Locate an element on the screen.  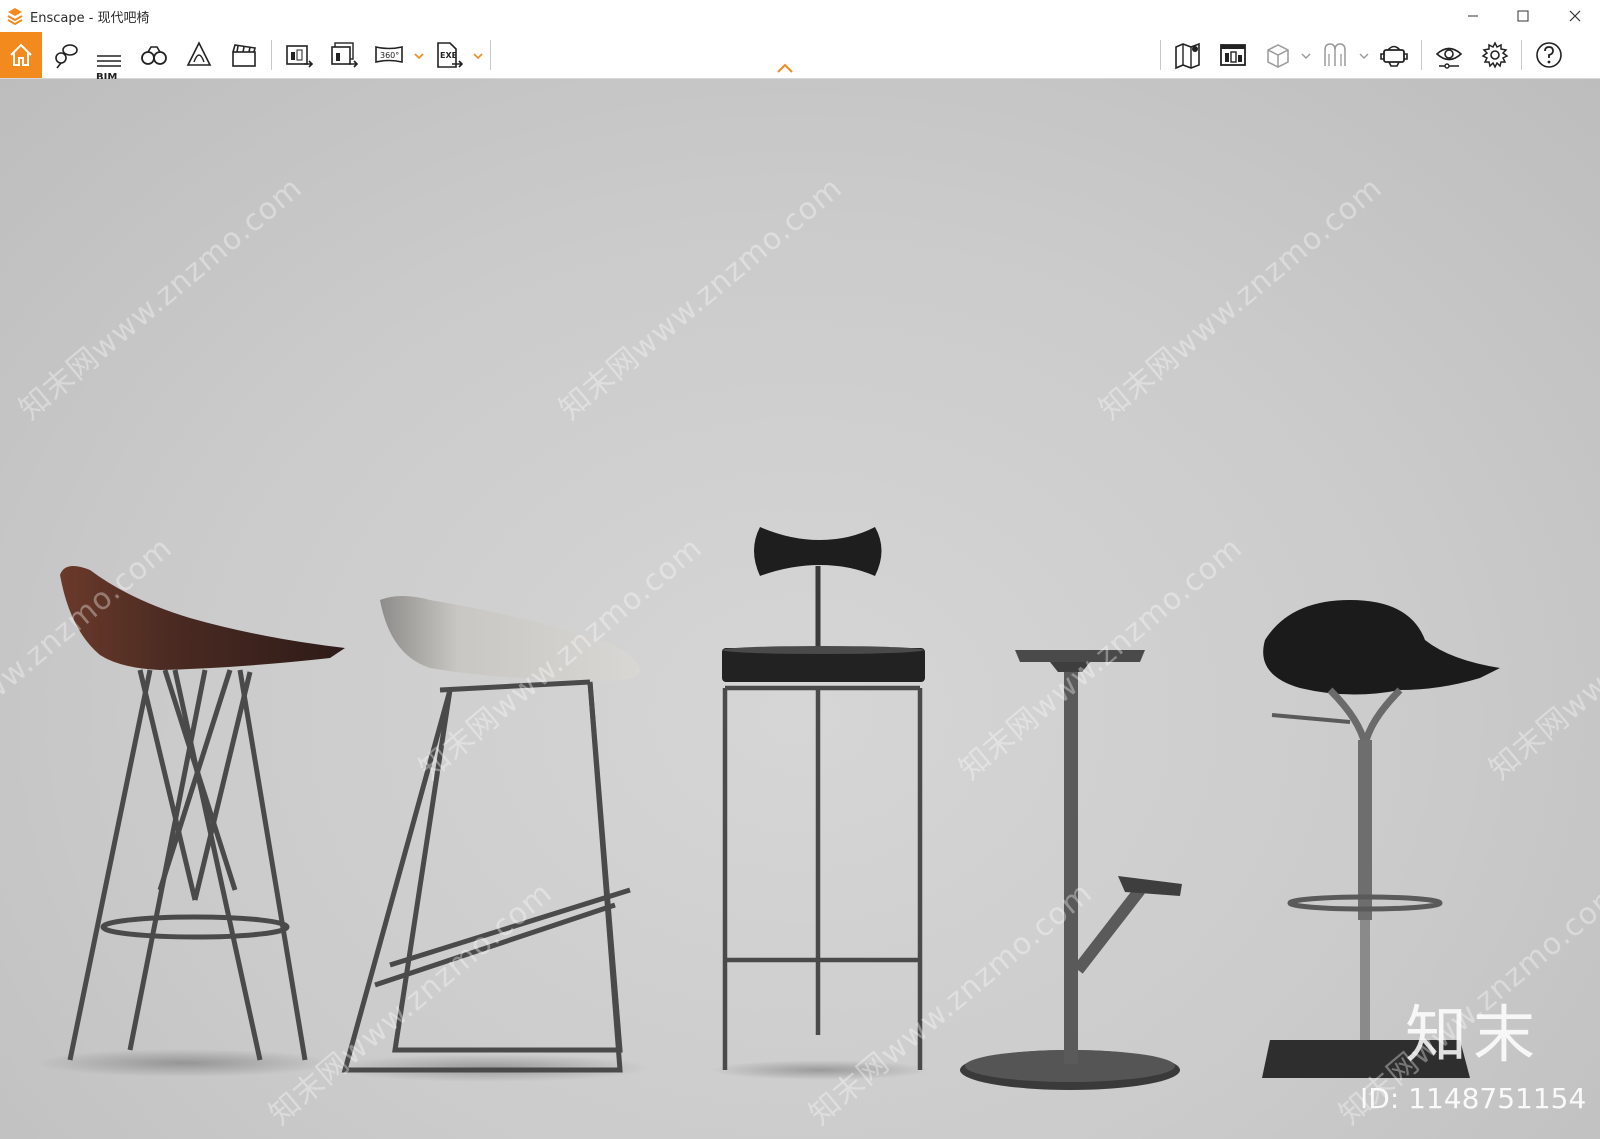
exe-label: EXE is located at coordinates (448, 55).